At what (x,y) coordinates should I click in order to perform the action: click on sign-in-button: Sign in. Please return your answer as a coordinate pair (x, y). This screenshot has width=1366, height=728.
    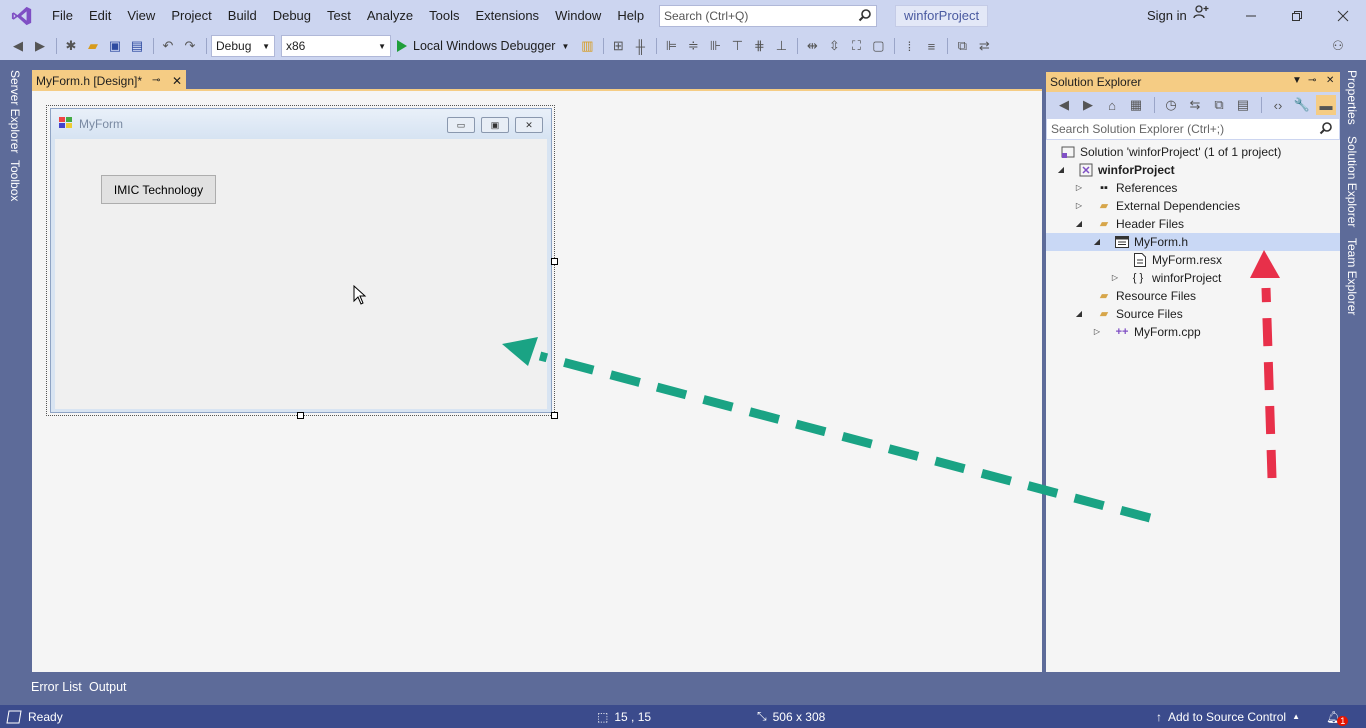
    Looking at the image, I should click on (1178, 16).